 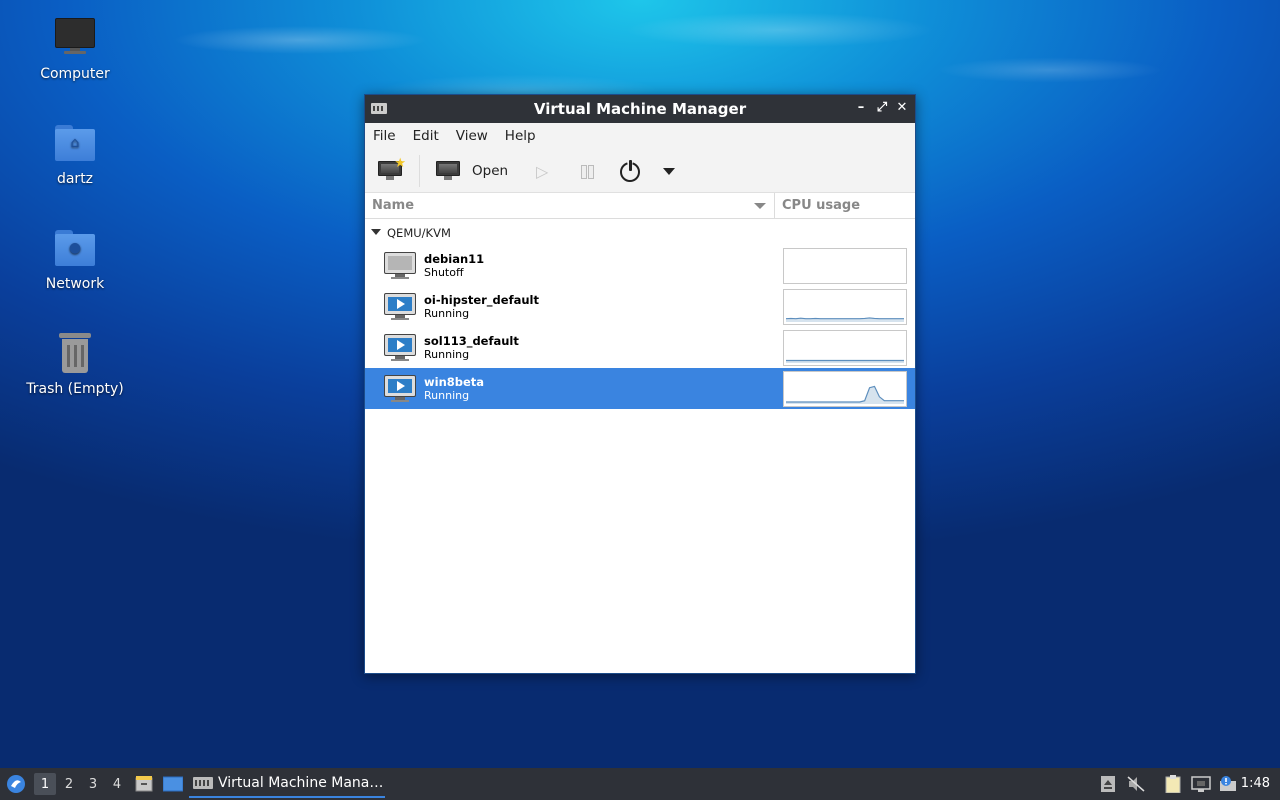 I want to click on window-title: Virtual Machine Manager, so click(x=640, y=109).